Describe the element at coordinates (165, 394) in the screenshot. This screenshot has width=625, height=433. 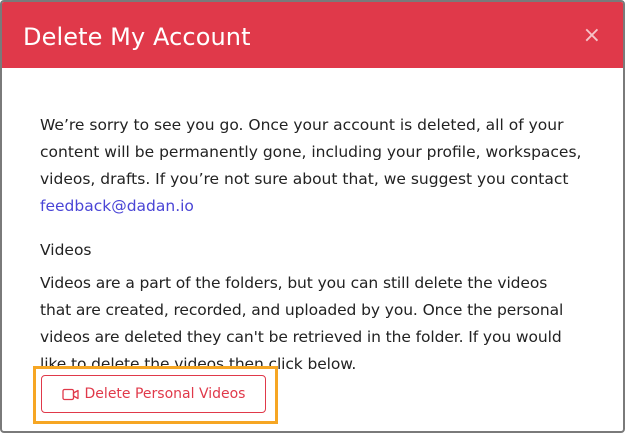
I see `delete-button-label: Delete Personal Videos` at that location.